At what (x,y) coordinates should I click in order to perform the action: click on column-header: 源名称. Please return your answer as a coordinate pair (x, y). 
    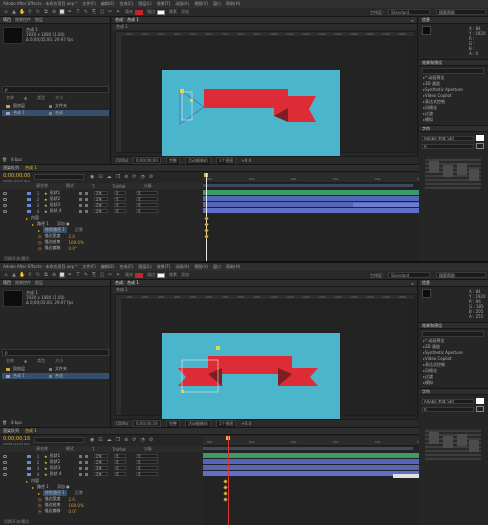
    Looking at the image, I should click on (42, 186).